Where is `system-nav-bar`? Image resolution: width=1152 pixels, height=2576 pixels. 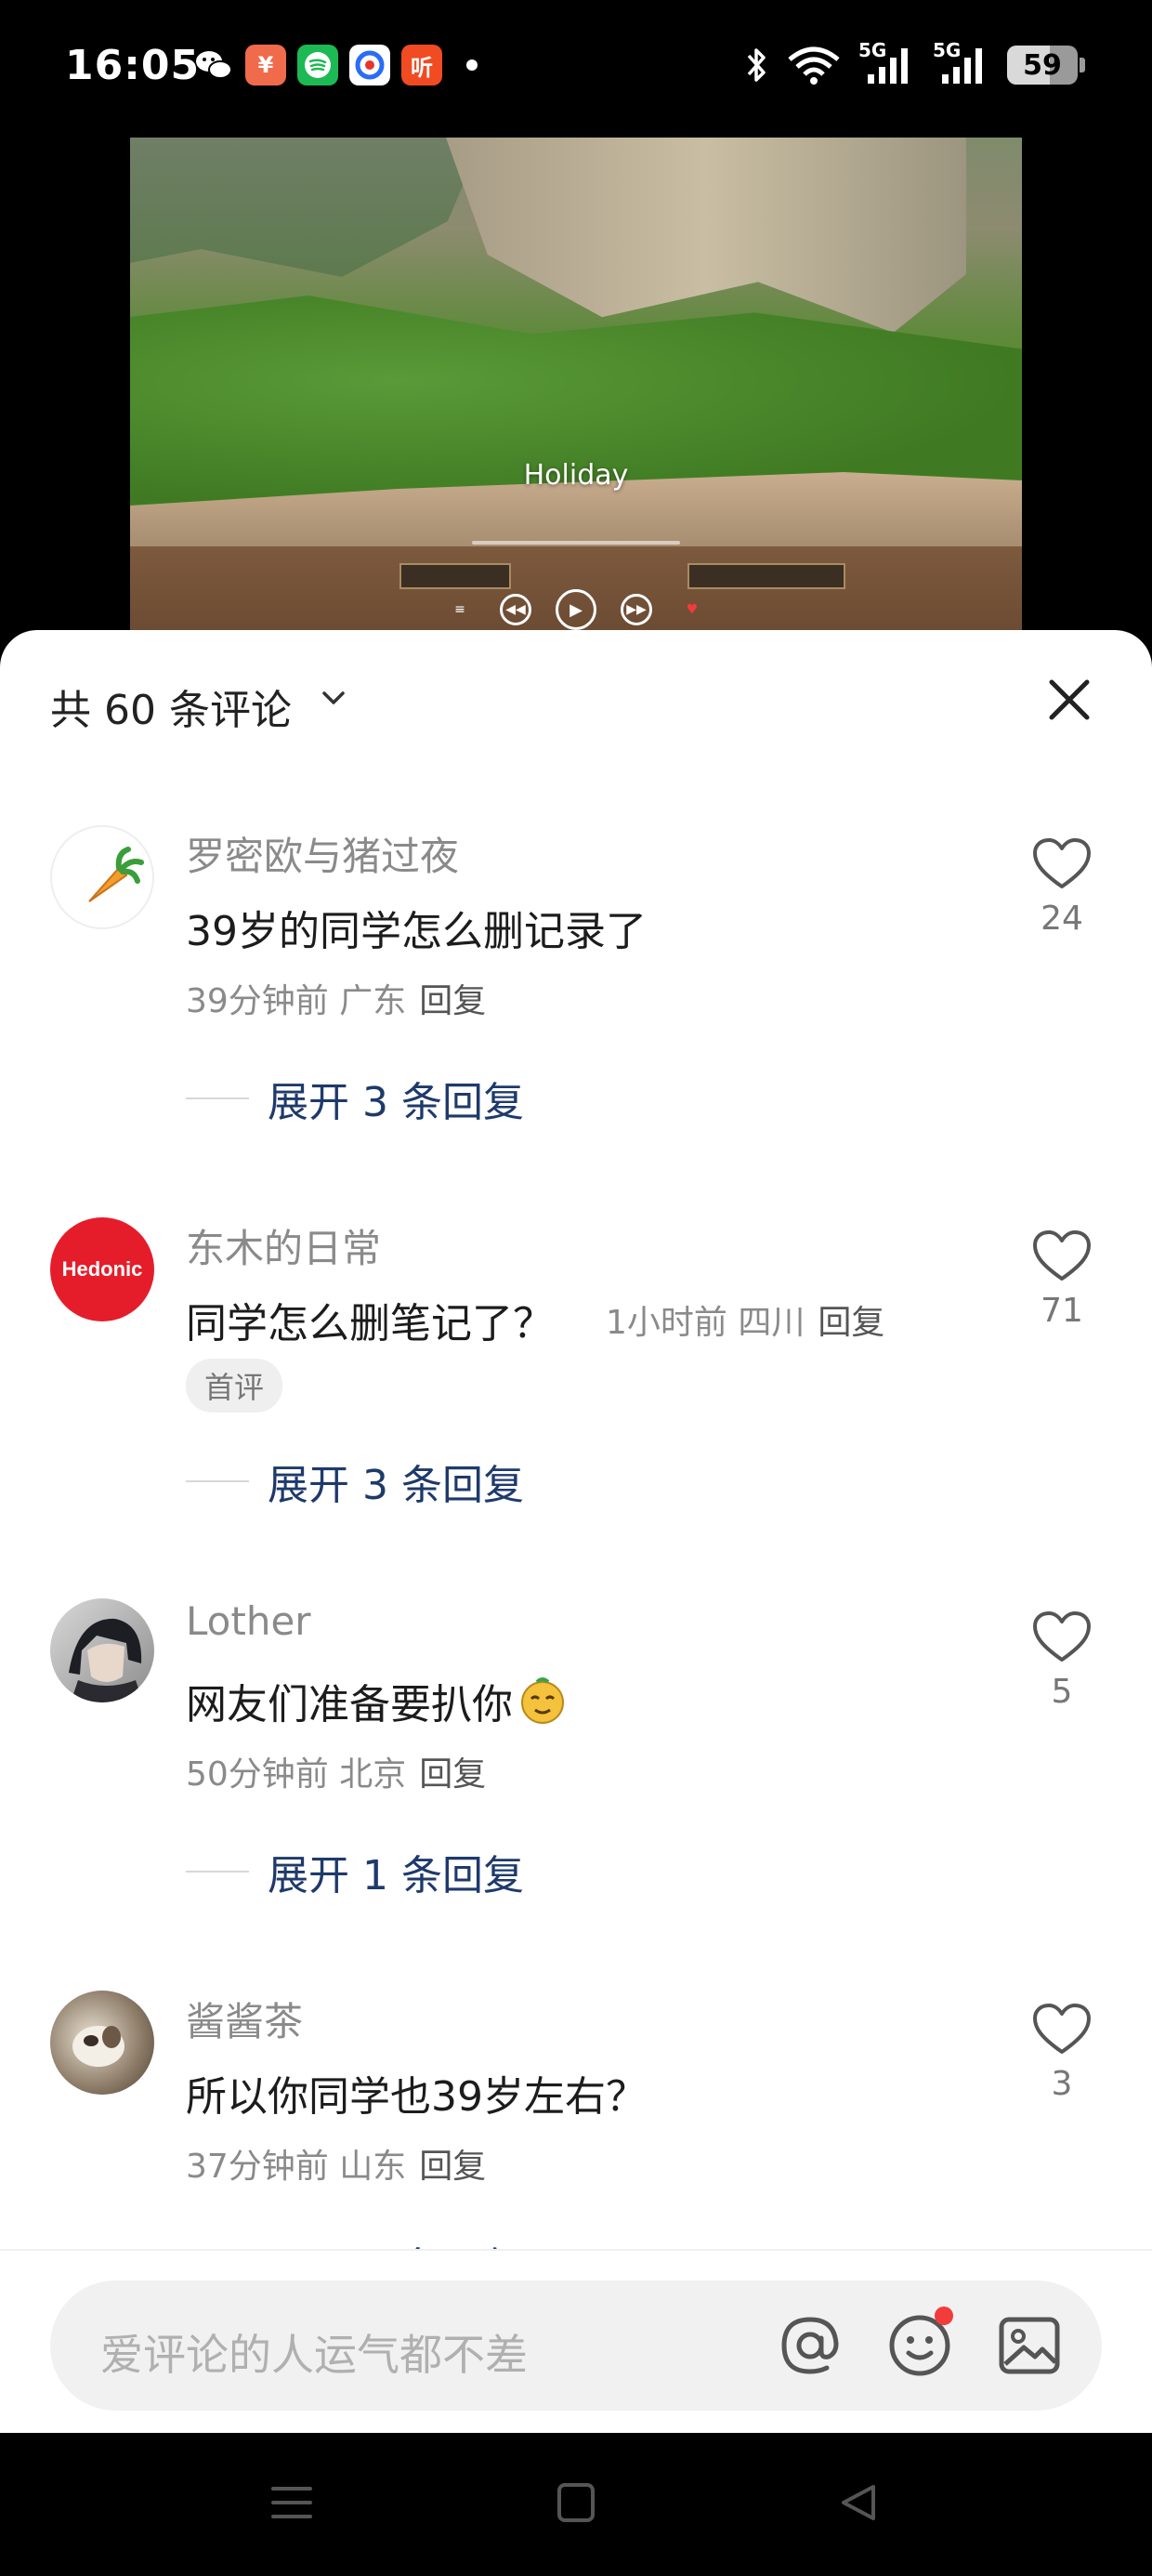
system-nav-bar is located at coordinates (576, 2504).